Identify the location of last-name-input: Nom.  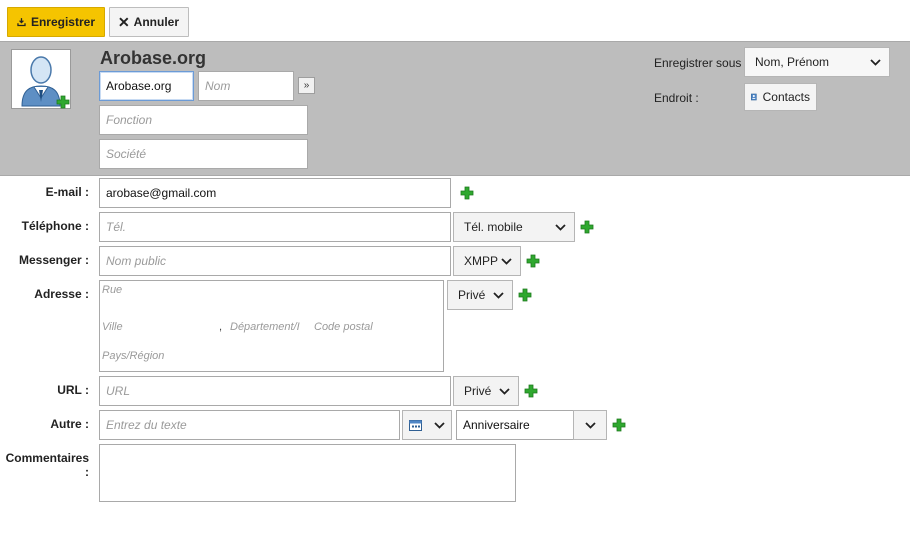
(246, 86).